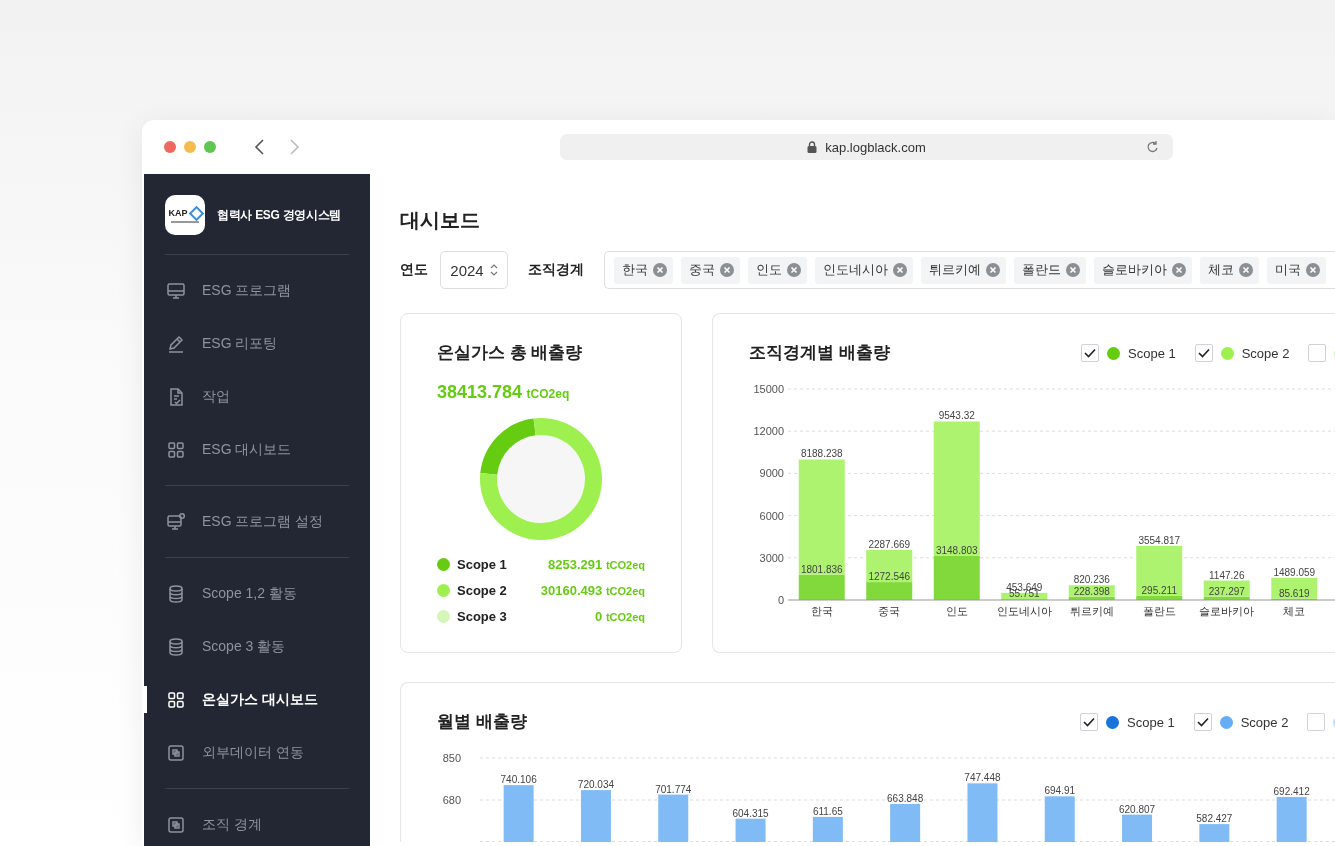  What do you see at coordinates (279, 215) in the screenshot?
I see `app-title: 협력사 ESG 경영시스템` at bounding box center [279, 215].